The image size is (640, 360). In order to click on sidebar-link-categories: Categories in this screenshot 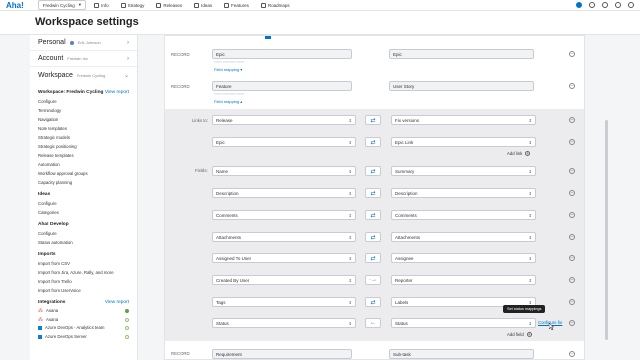, I will do `click(83, 212)`.